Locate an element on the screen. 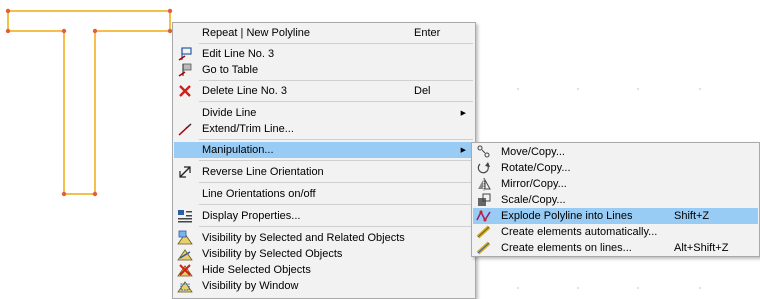 The image size is (760, 299). menu-item-label: Go to Table is located at coordinates (230, 70).